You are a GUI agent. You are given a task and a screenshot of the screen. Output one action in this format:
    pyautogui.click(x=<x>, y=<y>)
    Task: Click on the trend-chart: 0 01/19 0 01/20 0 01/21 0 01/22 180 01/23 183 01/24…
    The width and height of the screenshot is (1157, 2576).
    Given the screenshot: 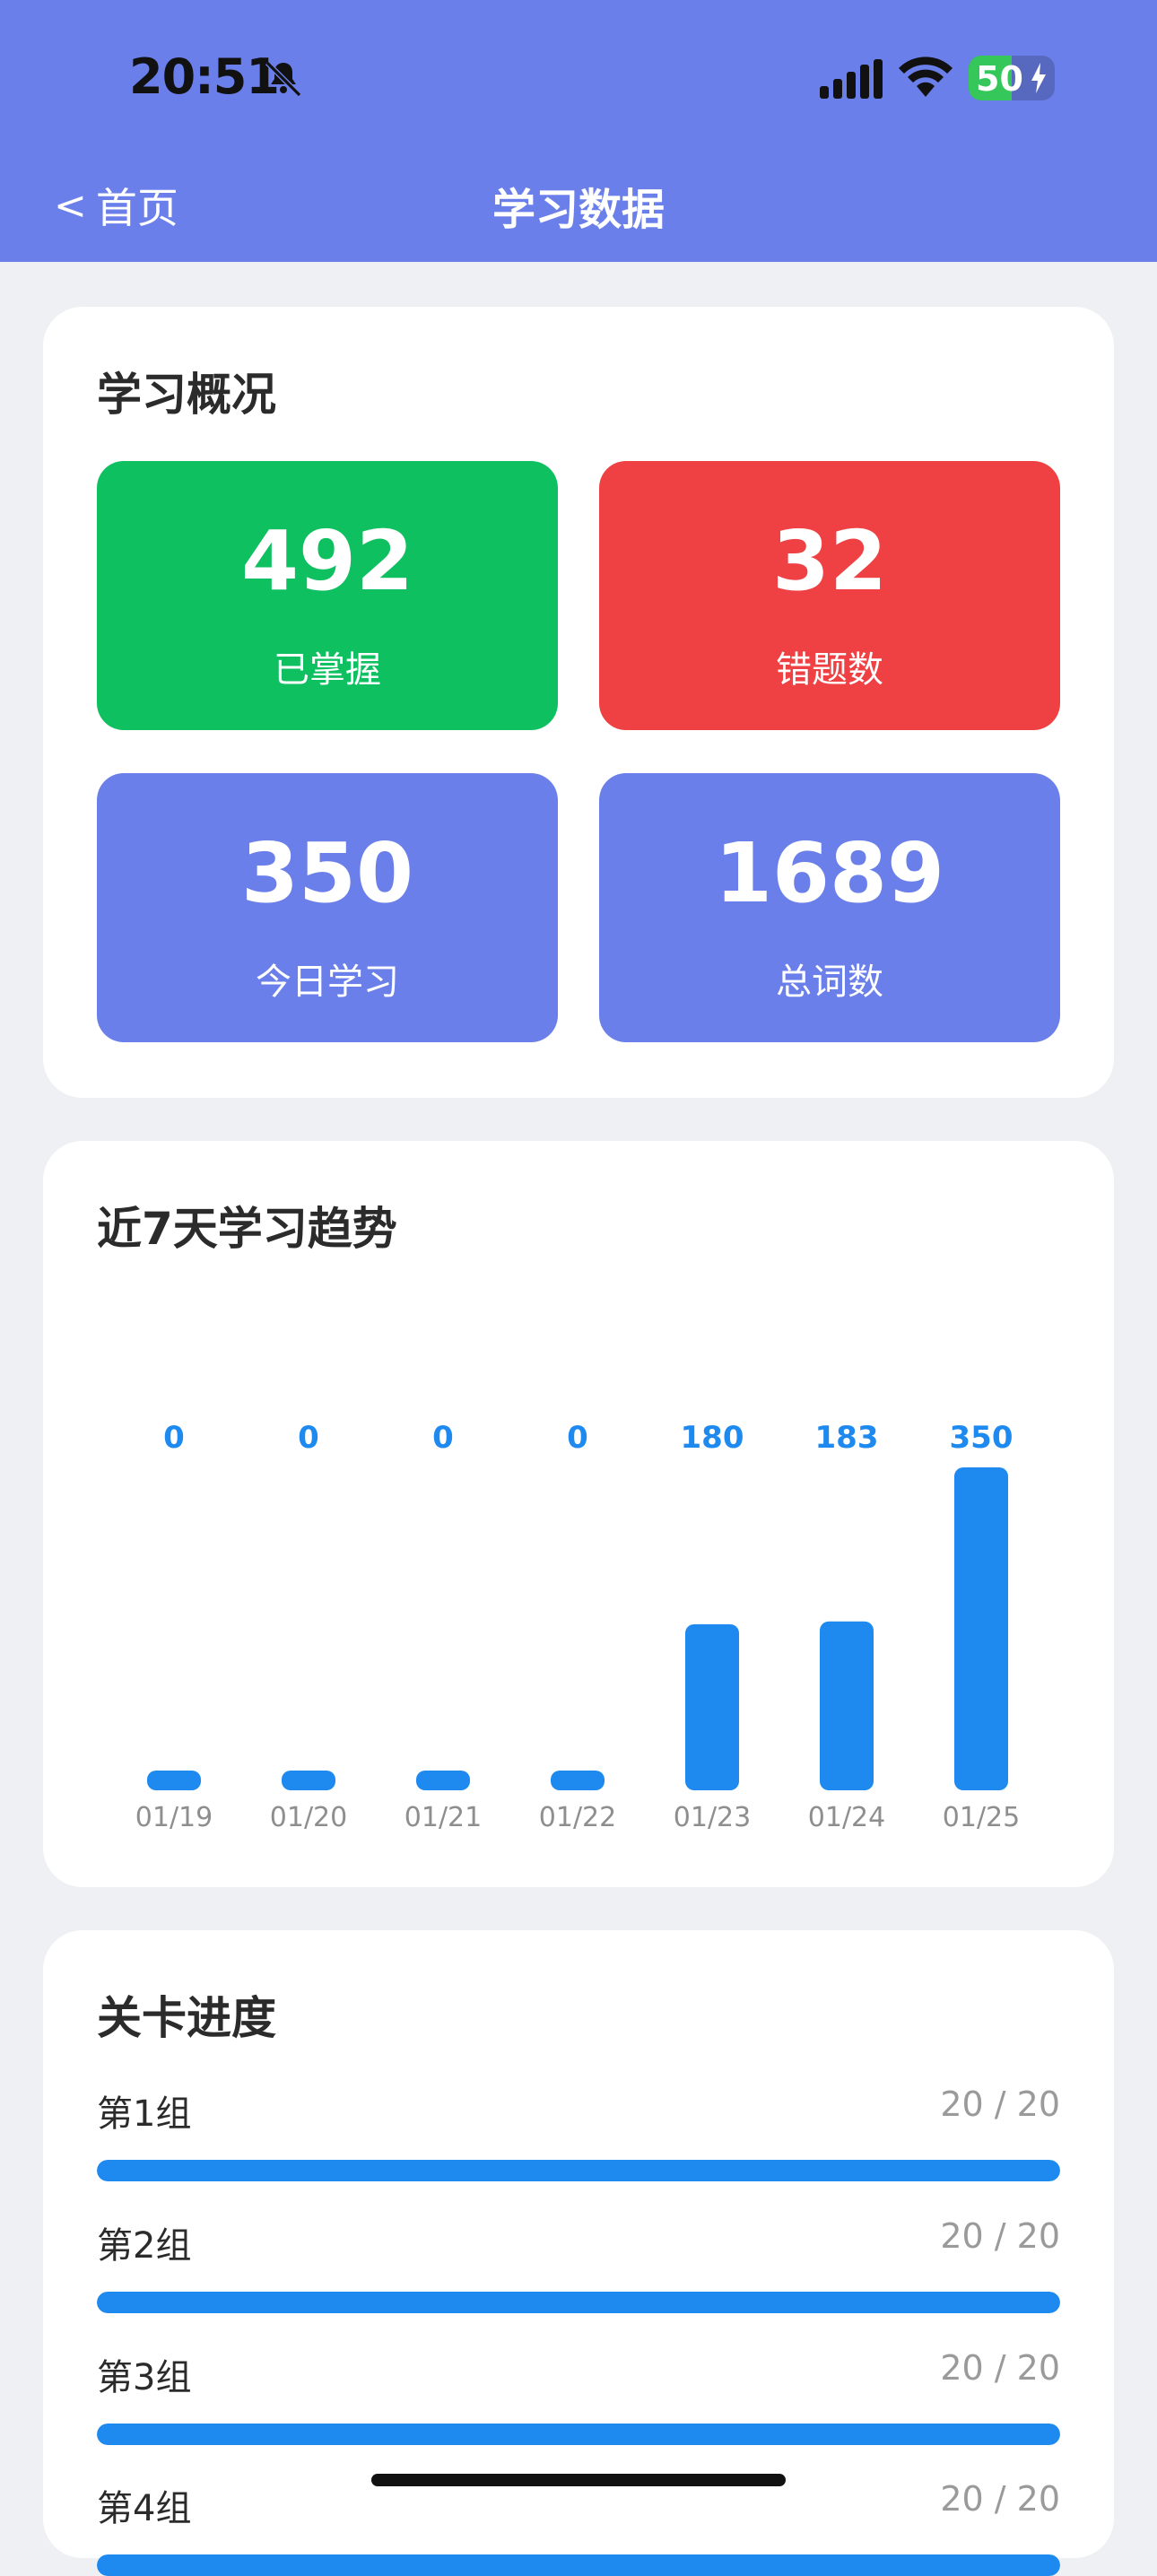 What is the action you would take?
    pyautogui.click(x=577, y=1626)
    